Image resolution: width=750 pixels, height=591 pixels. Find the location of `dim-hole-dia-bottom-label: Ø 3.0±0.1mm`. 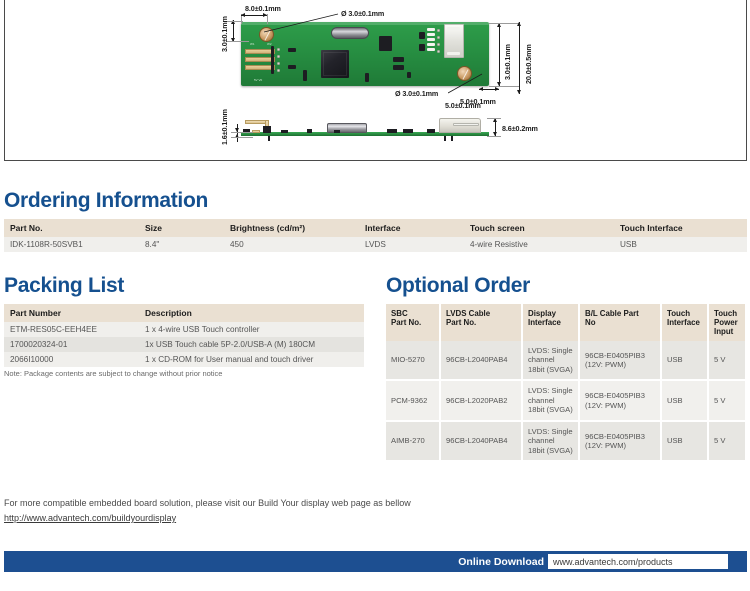

dim-hole-dia-bottom-label: Ø 3.0±0.1mm is located at coordinates (417, 93).